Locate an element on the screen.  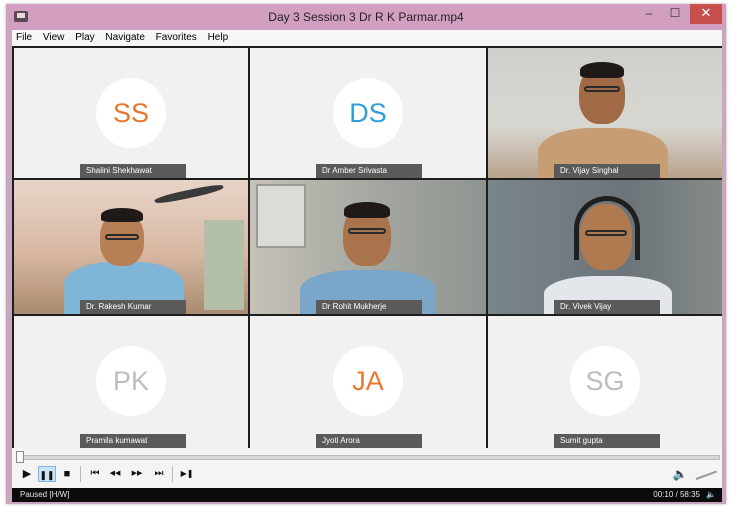
participant-video: Dr. Vivek Vijay is located at coordinates (605, 247).